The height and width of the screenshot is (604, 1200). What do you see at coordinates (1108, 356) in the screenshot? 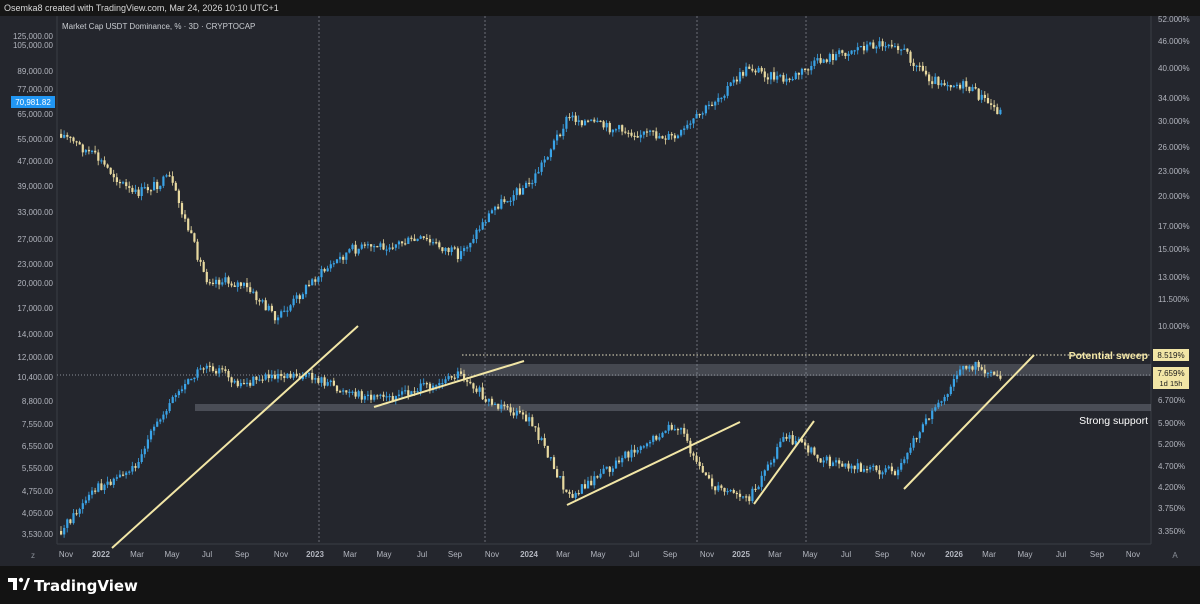
I see `potential-sweep-label: Potential sweep` at bounding box center [1108, 356].